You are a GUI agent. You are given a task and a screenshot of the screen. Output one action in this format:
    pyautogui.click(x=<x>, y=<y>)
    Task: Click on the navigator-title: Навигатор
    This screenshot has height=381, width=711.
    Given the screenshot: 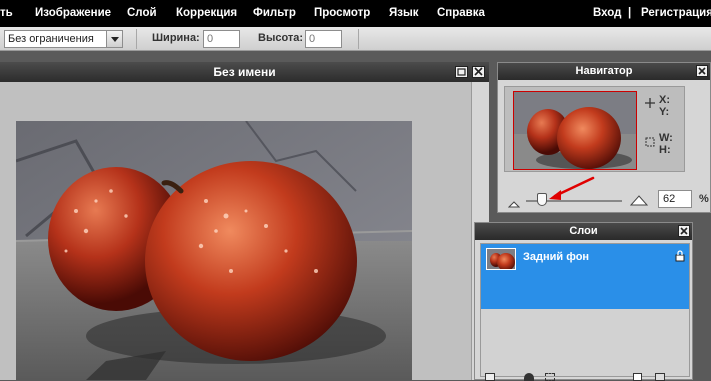 What is the action you would take?
    pyautogui.click(x=604, y=71)
    